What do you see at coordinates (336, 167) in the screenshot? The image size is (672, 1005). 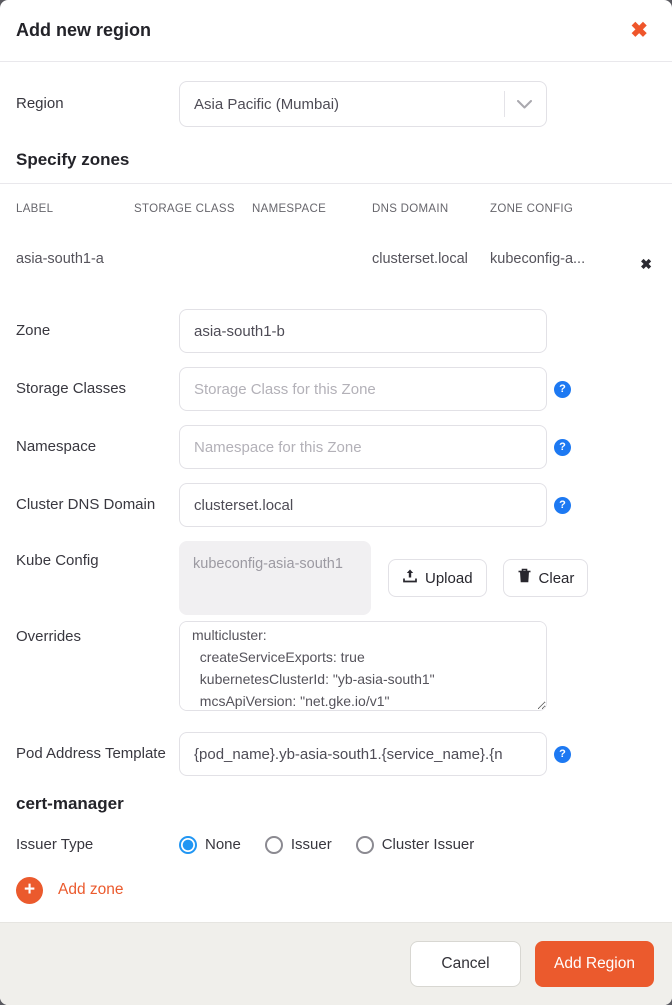 I see `specify-zones-heading-wrap: Specify zones` at bounding box center [336, 167].